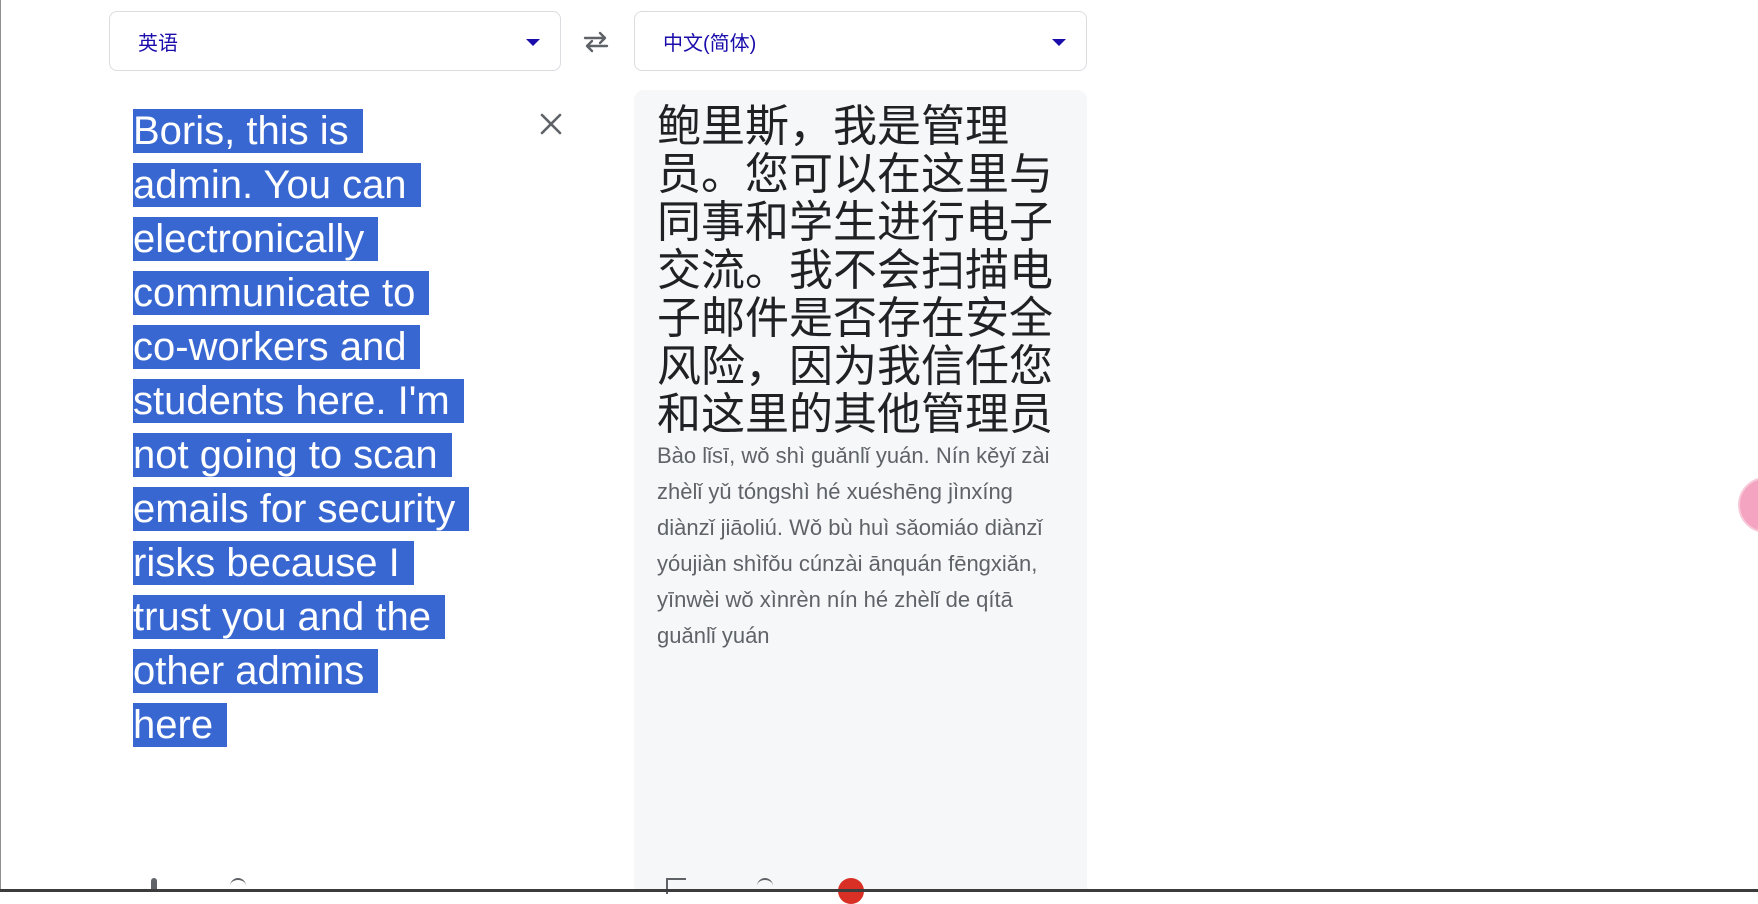 The width and height of the screenshot is (1758, 904). I want to click on clear-source-button, so click(551, 124).